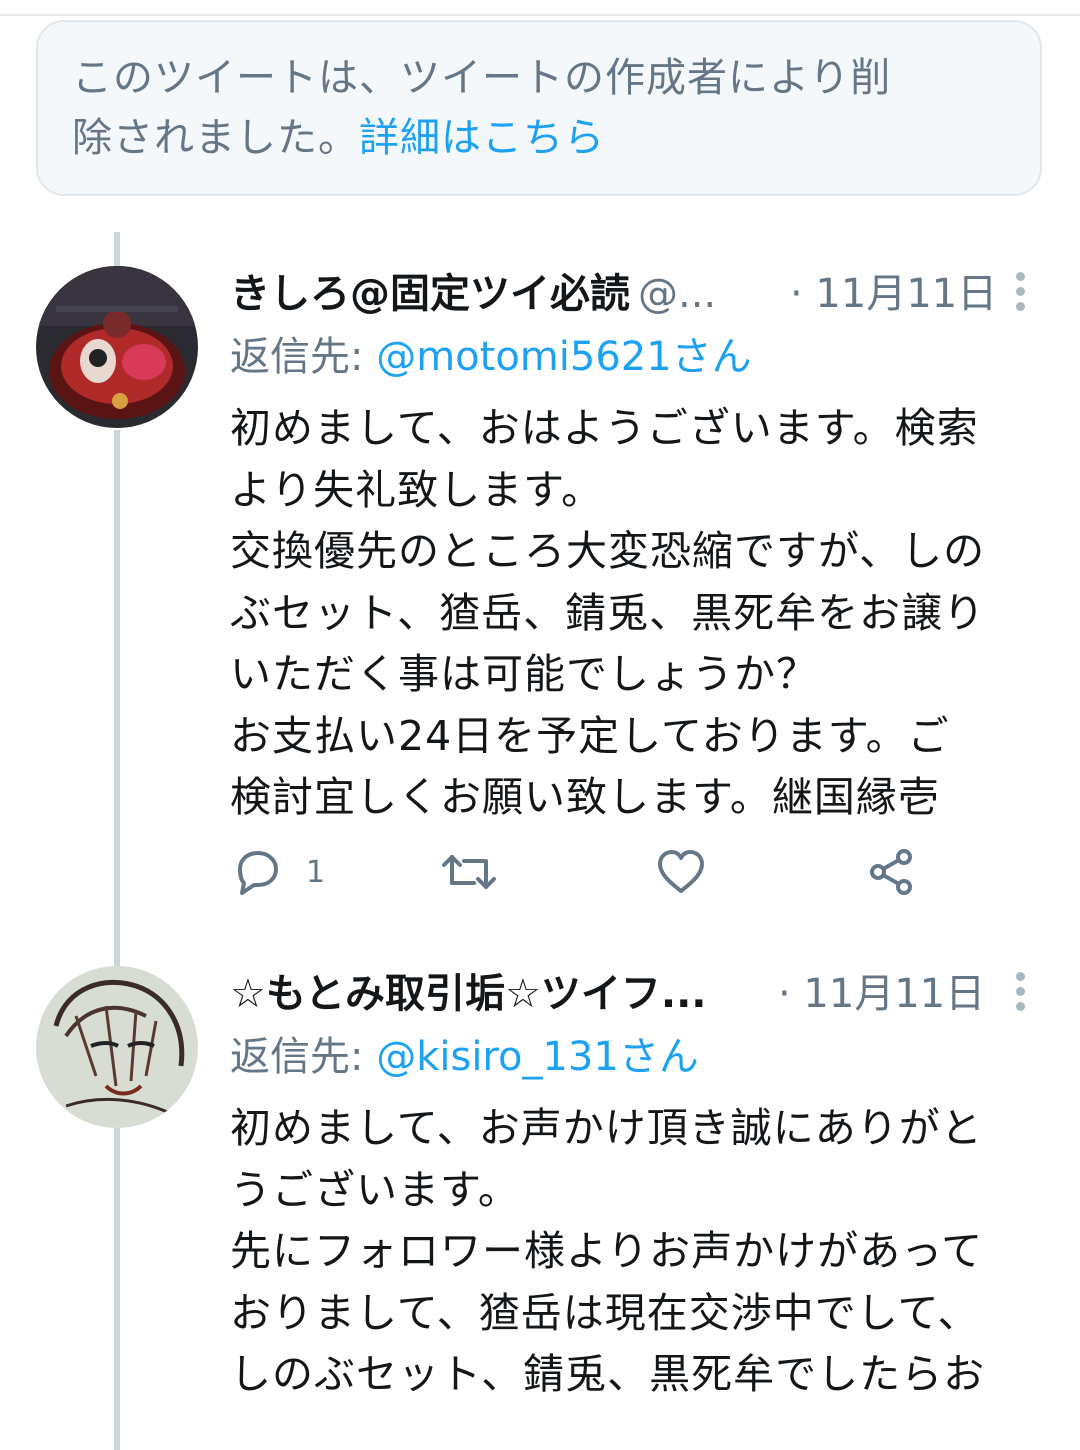  I want to click on avatar-image-motomi, so click(117, 1047).